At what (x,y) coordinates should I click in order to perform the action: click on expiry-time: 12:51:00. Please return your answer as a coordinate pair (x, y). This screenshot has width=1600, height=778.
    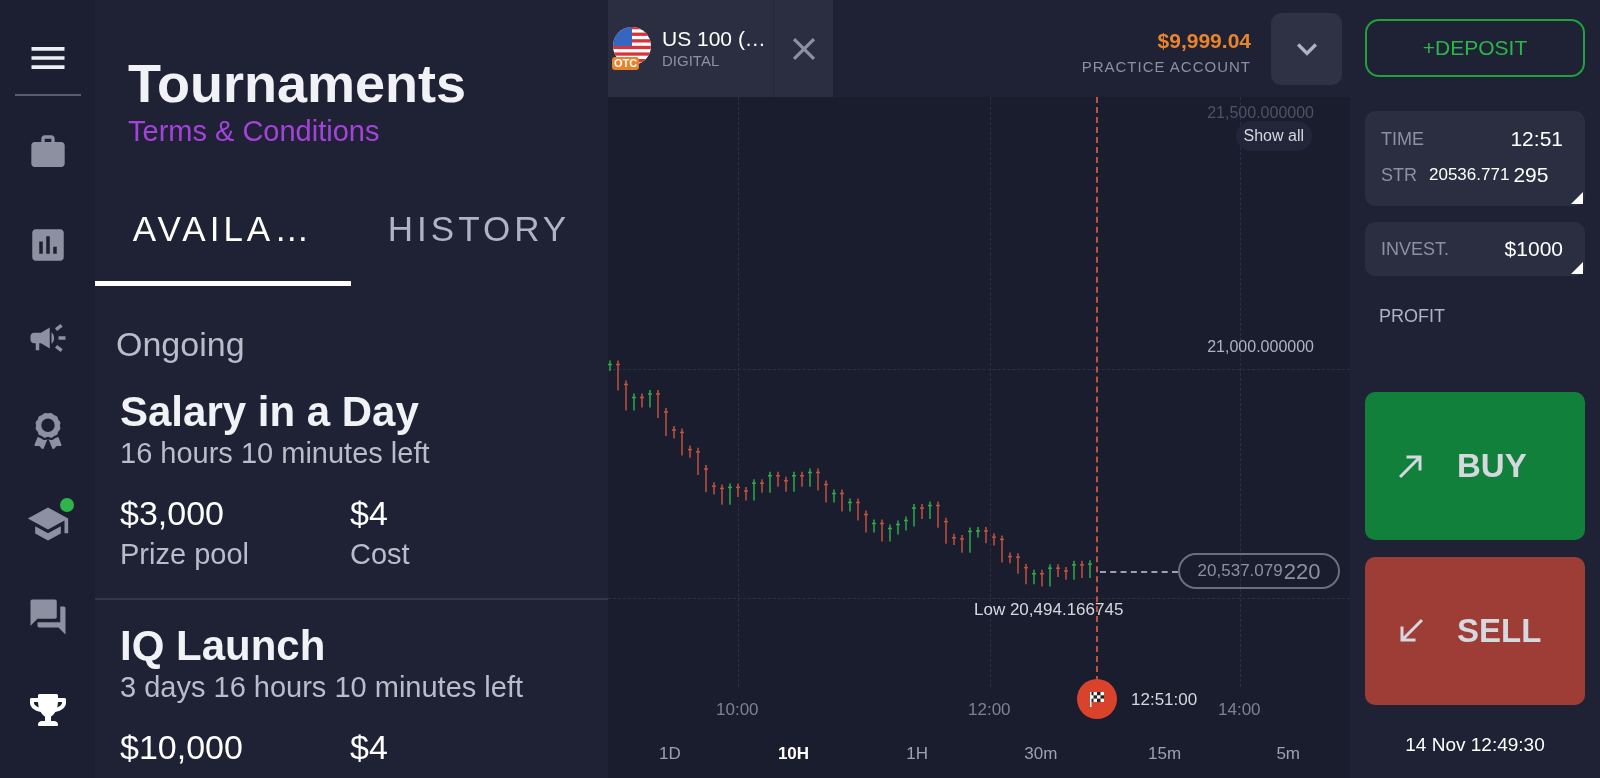
    Looking at the image, I should click on (1164, 700).